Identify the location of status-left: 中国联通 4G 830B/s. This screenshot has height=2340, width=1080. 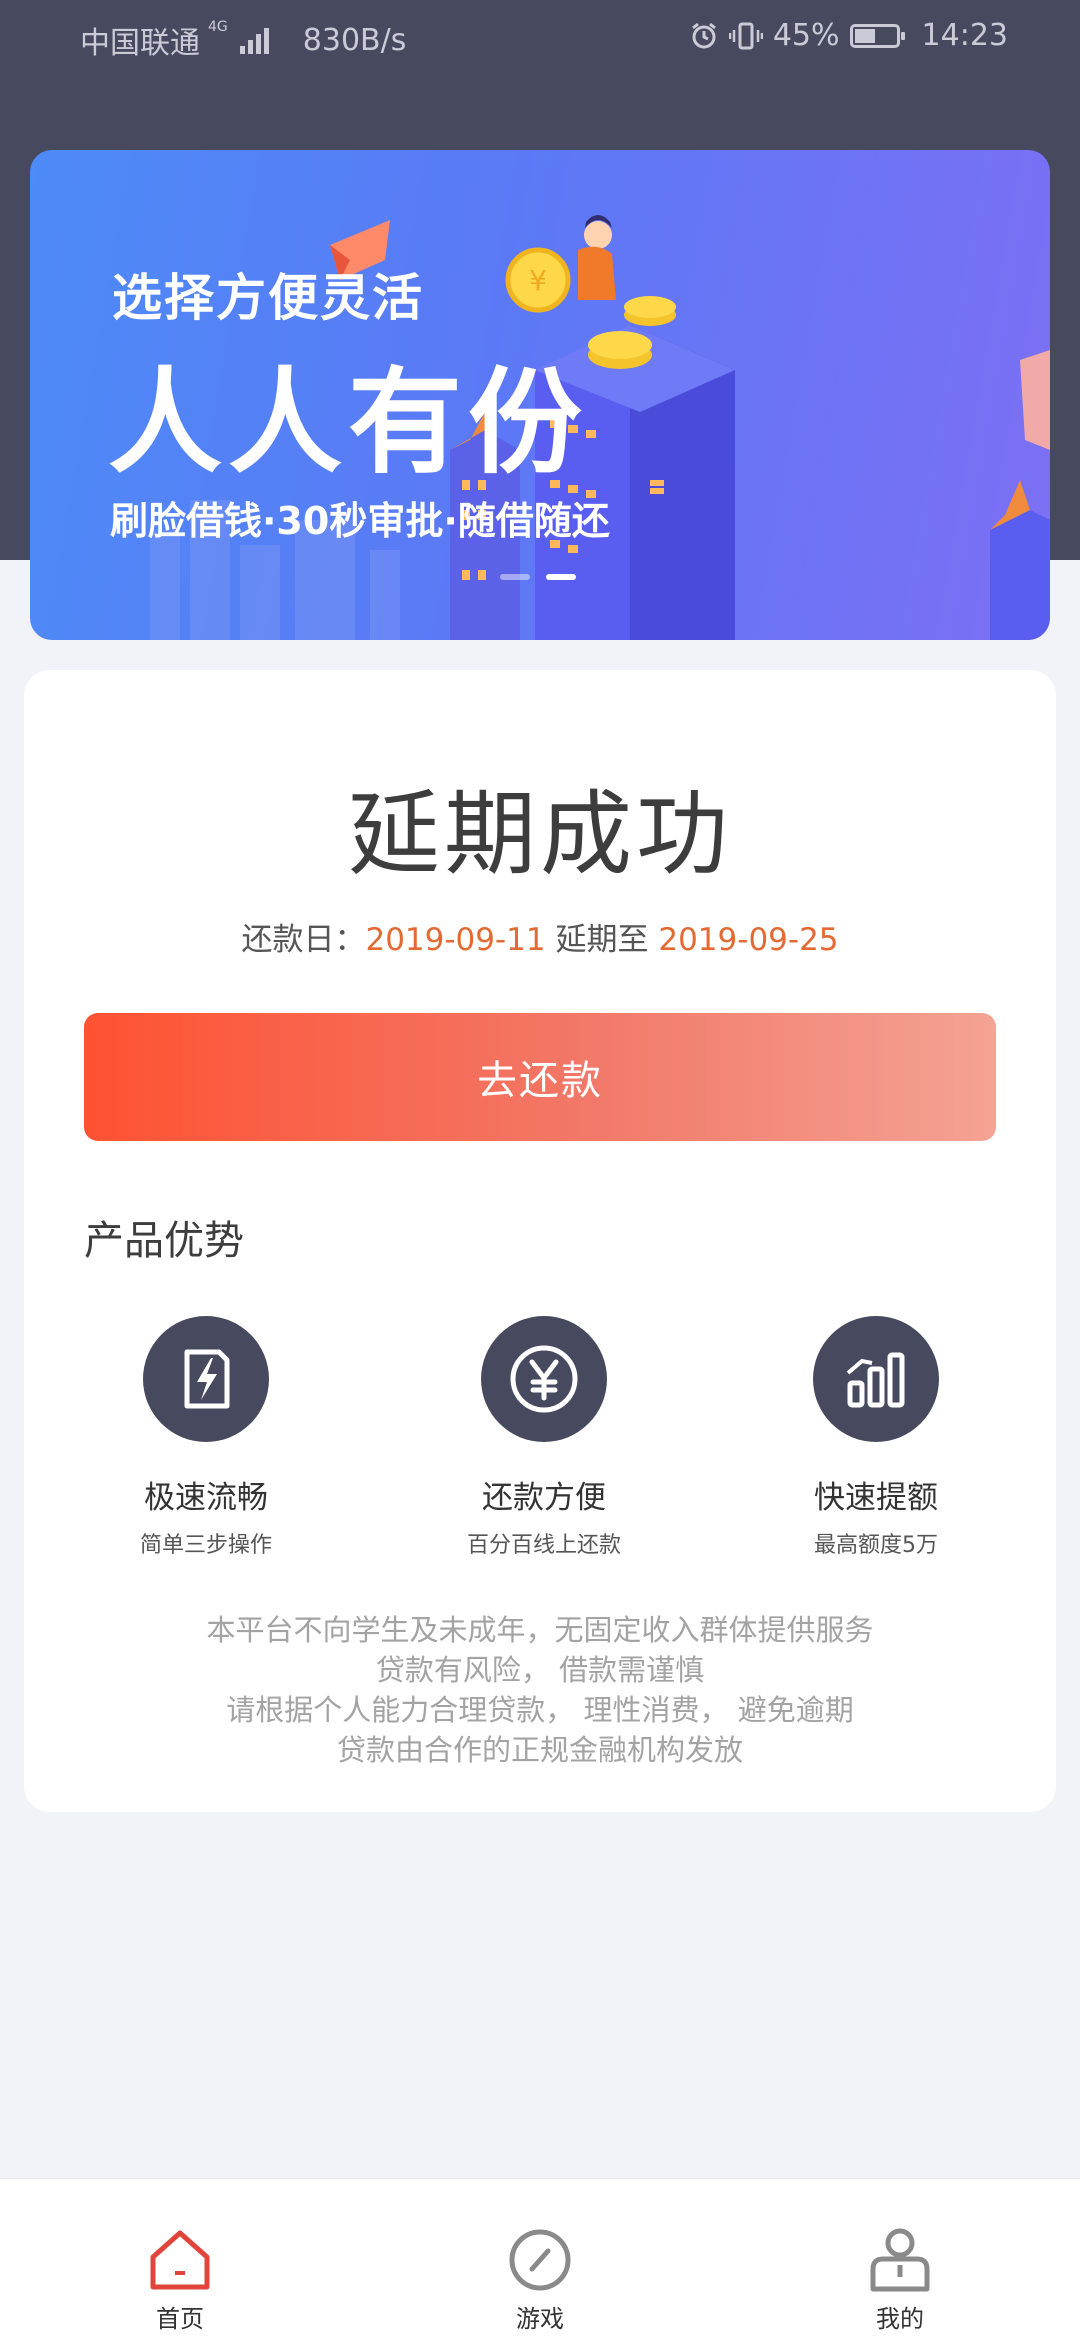
(243, 40).